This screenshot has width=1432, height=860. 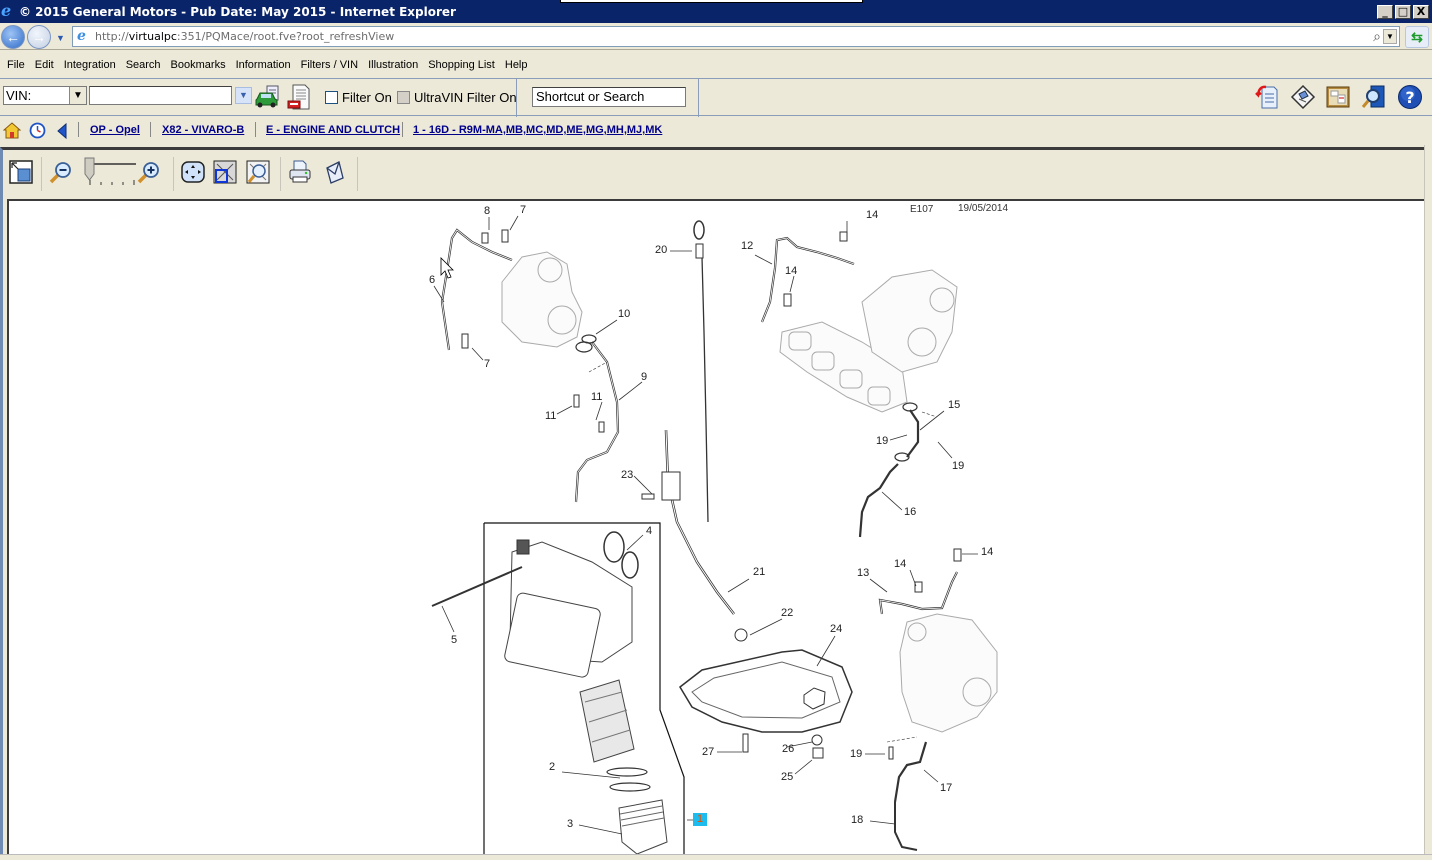 What do you see at coordinates (649, 531) in the screenshot?
I see `callout-label: 4` at bounding box center [649, 531].